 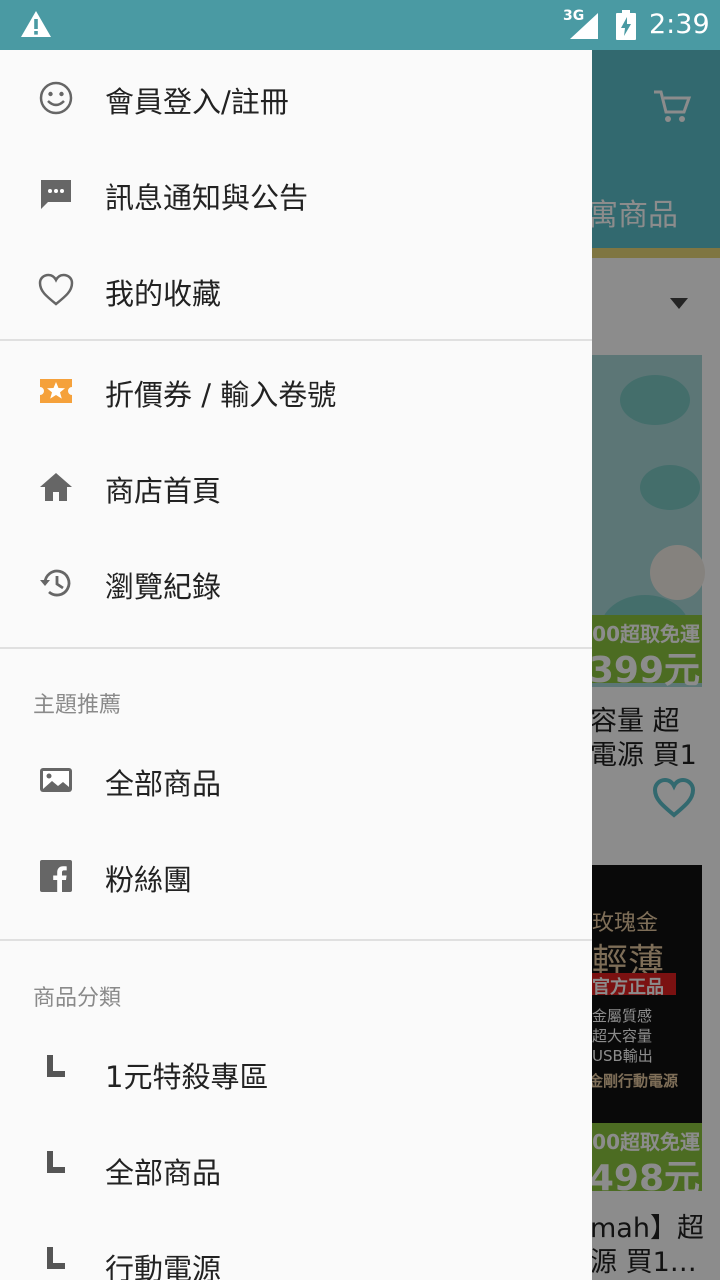 I want to click on drawer-item-member-login: 會員登入/註冊, so click(x=296, y=98).